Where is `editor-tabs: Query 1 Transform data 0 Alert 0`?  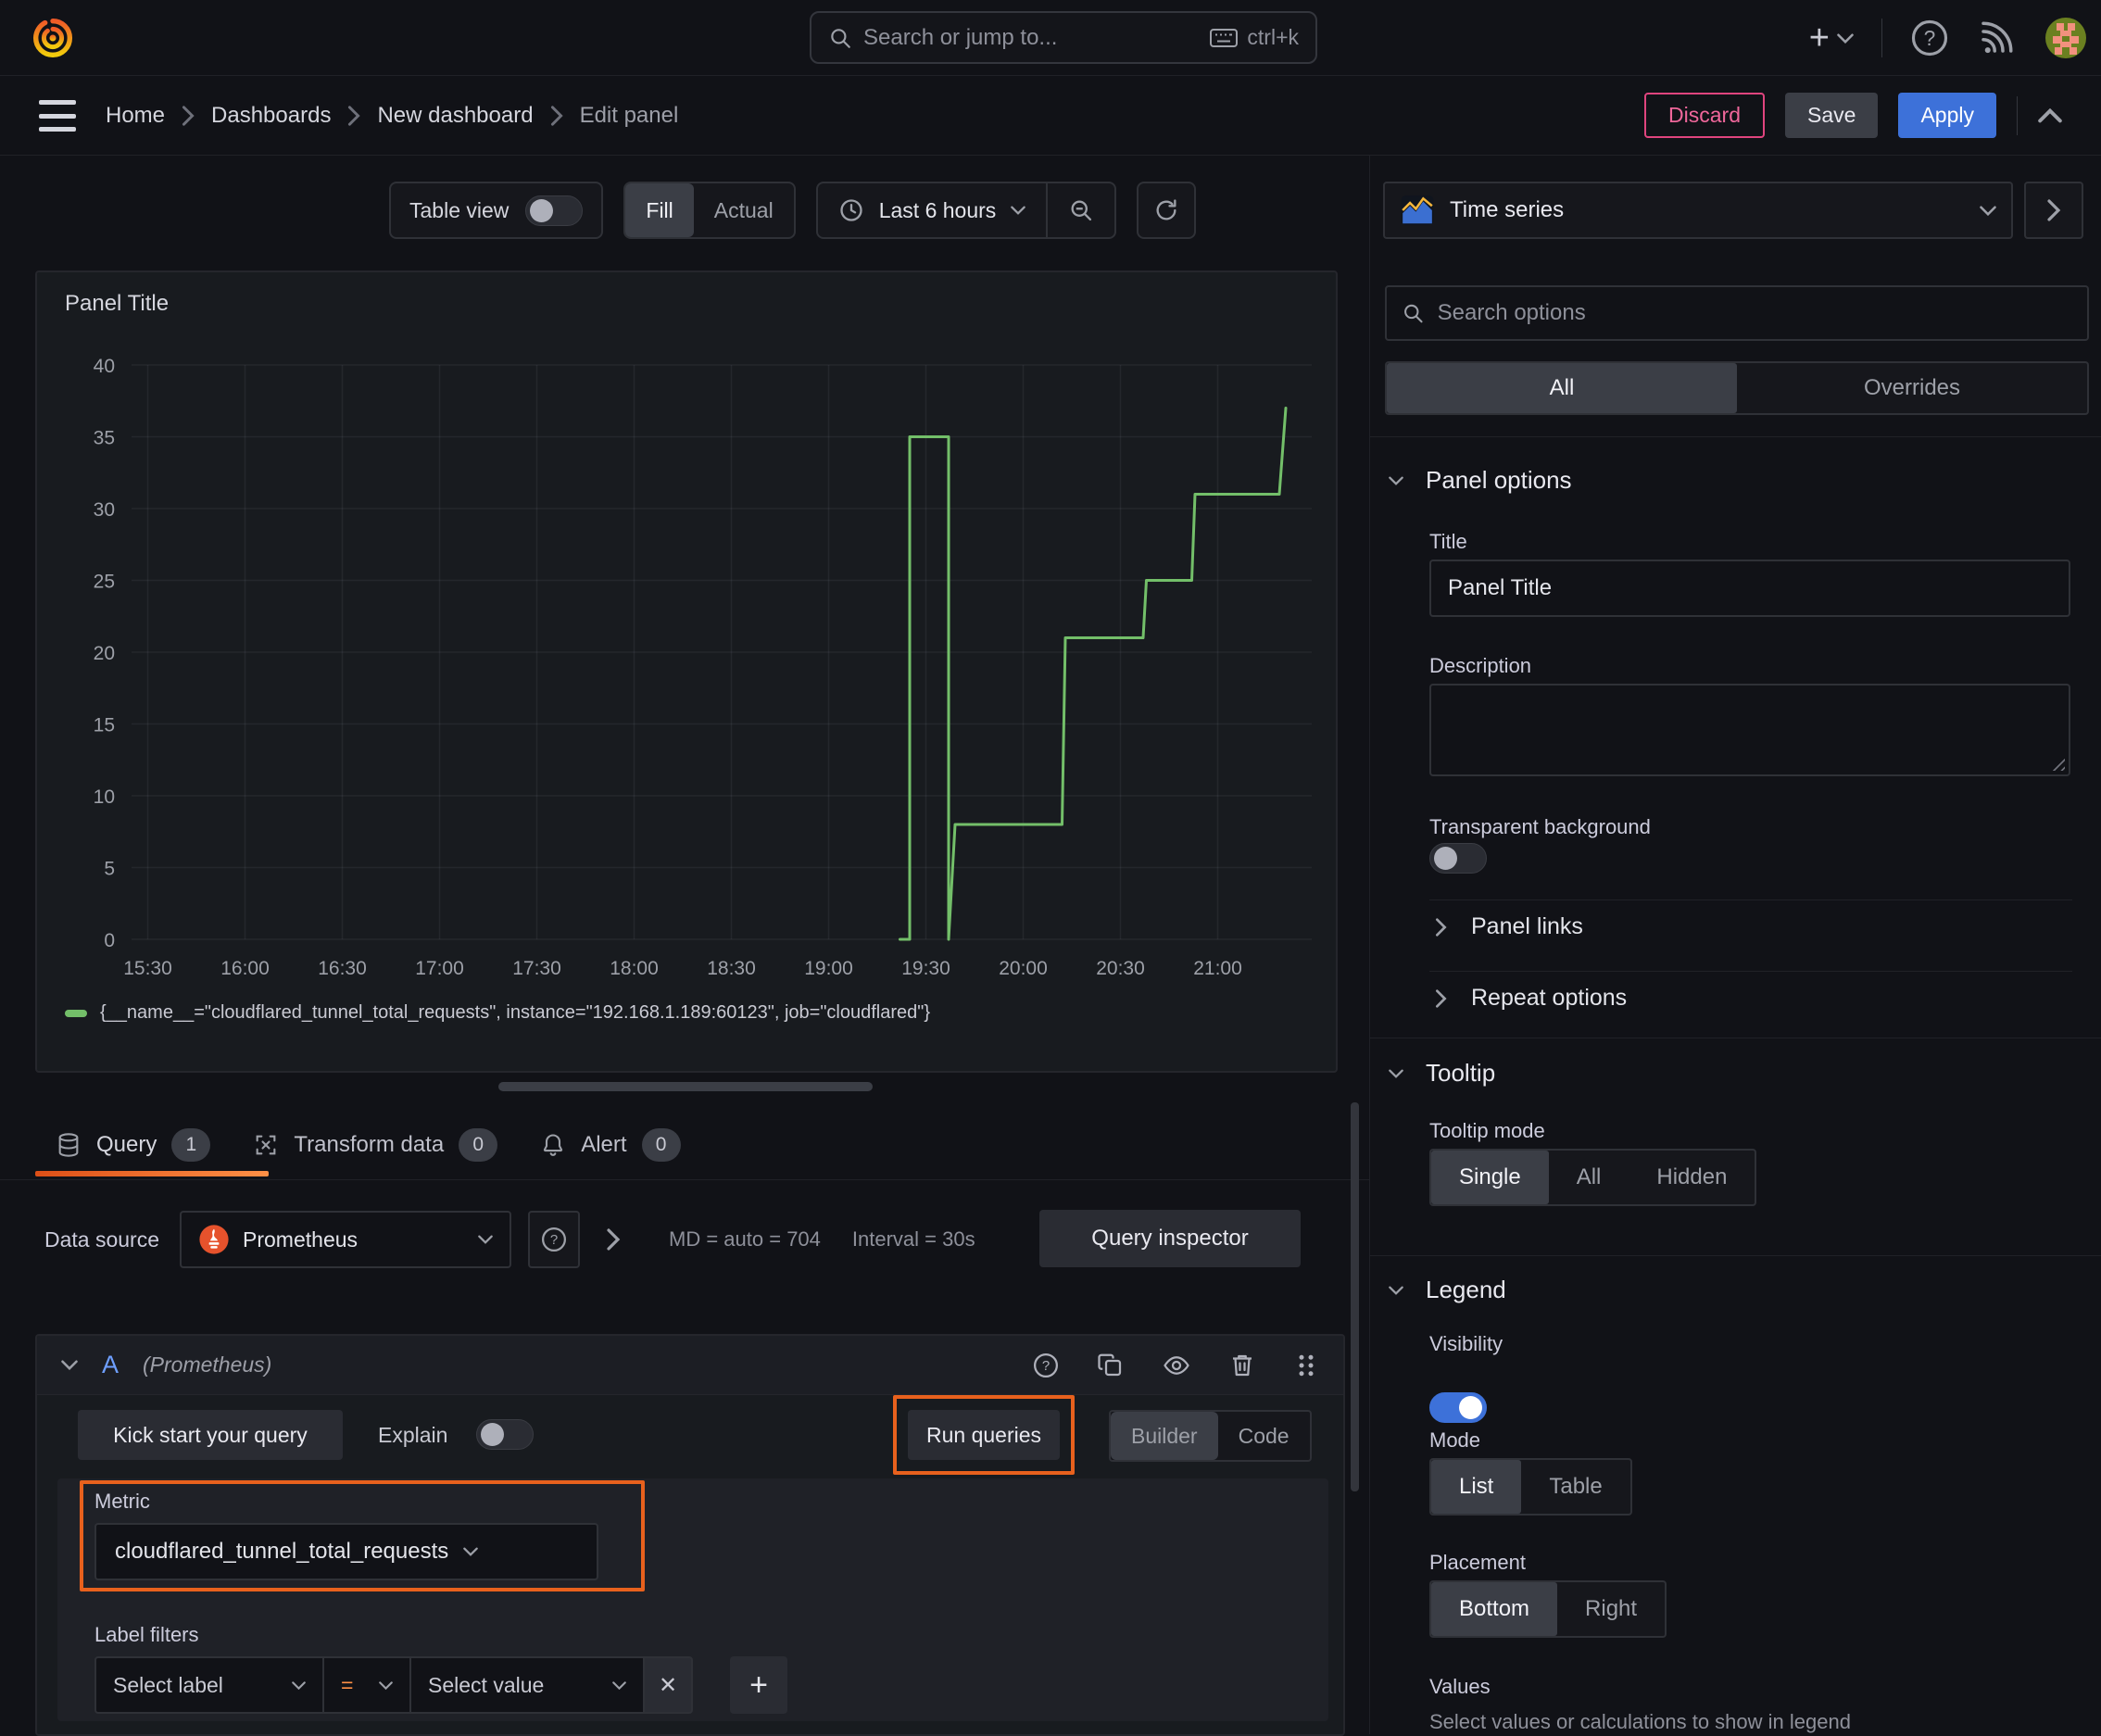 editor-tabs: Query 1 Transform data 0 Alert 0 is located at coordinates (368, 1145).